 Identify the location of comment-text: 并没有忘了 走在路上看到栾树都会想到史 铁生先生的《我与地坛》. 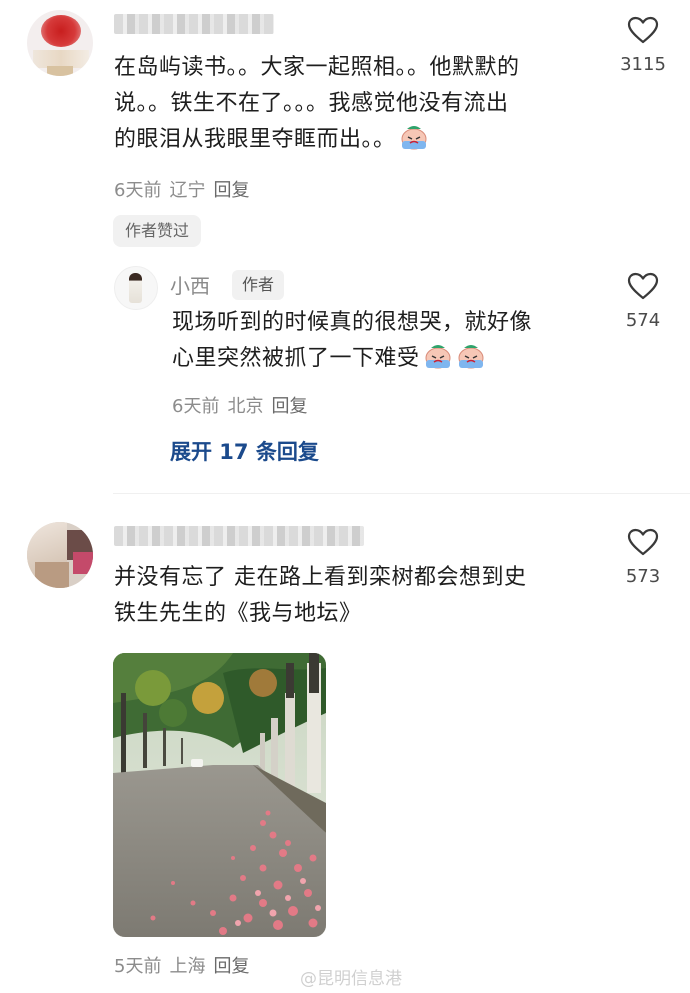
(320, 595).